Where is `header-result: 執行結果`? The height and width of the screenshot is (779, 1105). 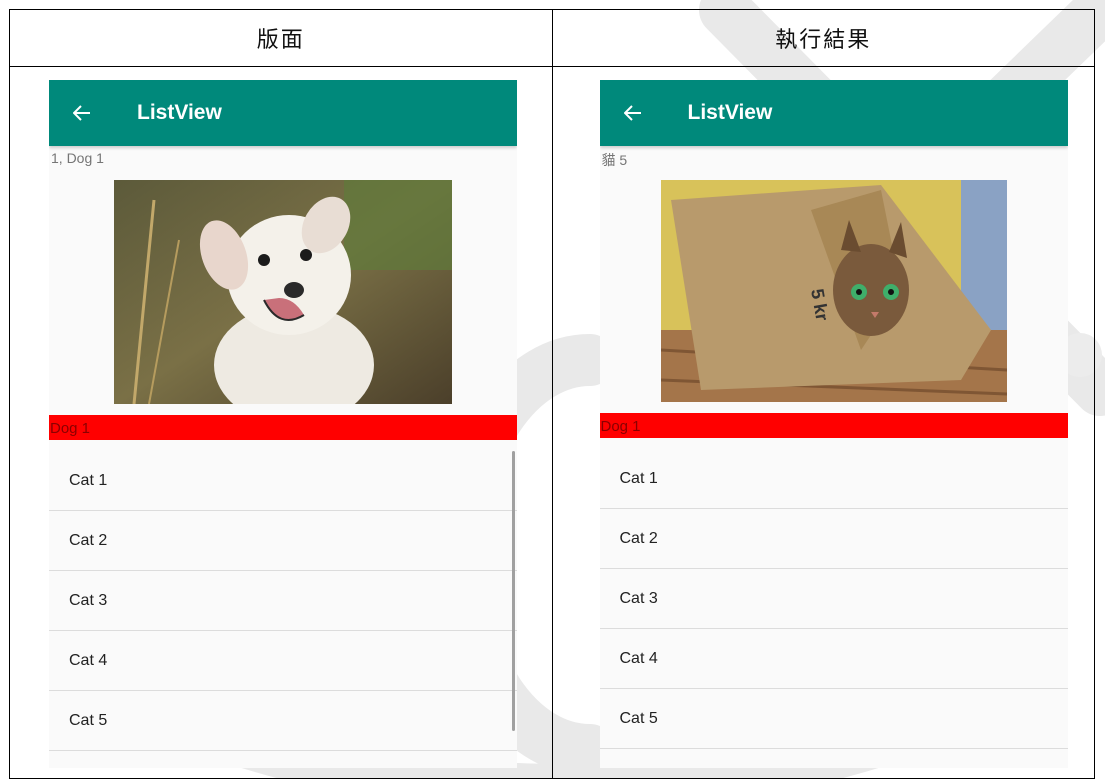 header-result: 執行結果 is located at coordinates (823, 38).